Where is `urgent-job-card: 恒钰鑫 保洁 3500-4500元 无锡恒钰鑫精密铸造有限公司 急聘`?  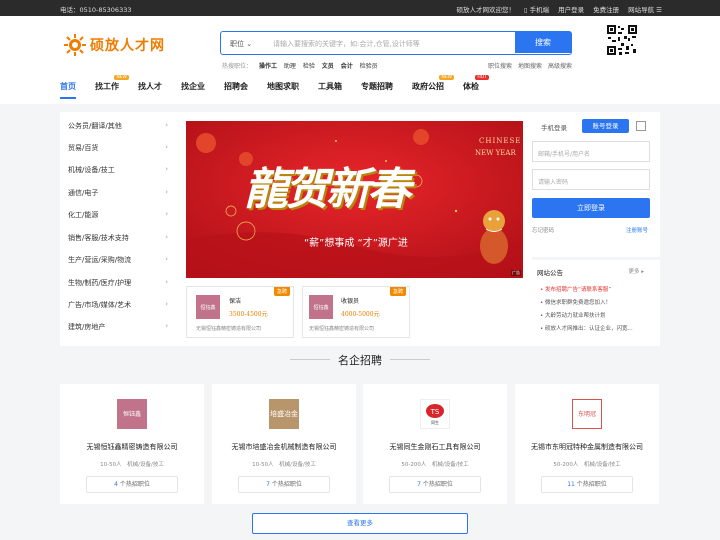 urgent-job-card: 恒钰鑫 保洁 3500-4500元 无锡恒钰鑫精密铸造有限公司 急聘 is located at coordinates (240, 312).